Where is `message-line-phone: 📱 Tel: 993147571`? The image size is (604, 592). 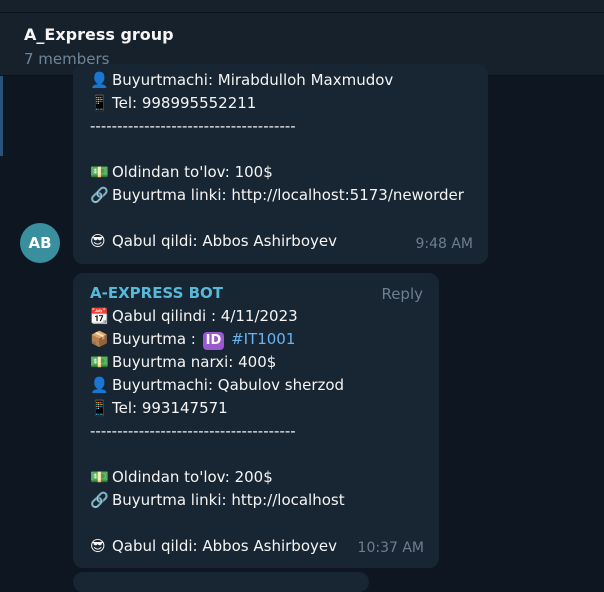 message-line-phone: 📱 Tel: 993147571 is located at coordinates (217, 408).